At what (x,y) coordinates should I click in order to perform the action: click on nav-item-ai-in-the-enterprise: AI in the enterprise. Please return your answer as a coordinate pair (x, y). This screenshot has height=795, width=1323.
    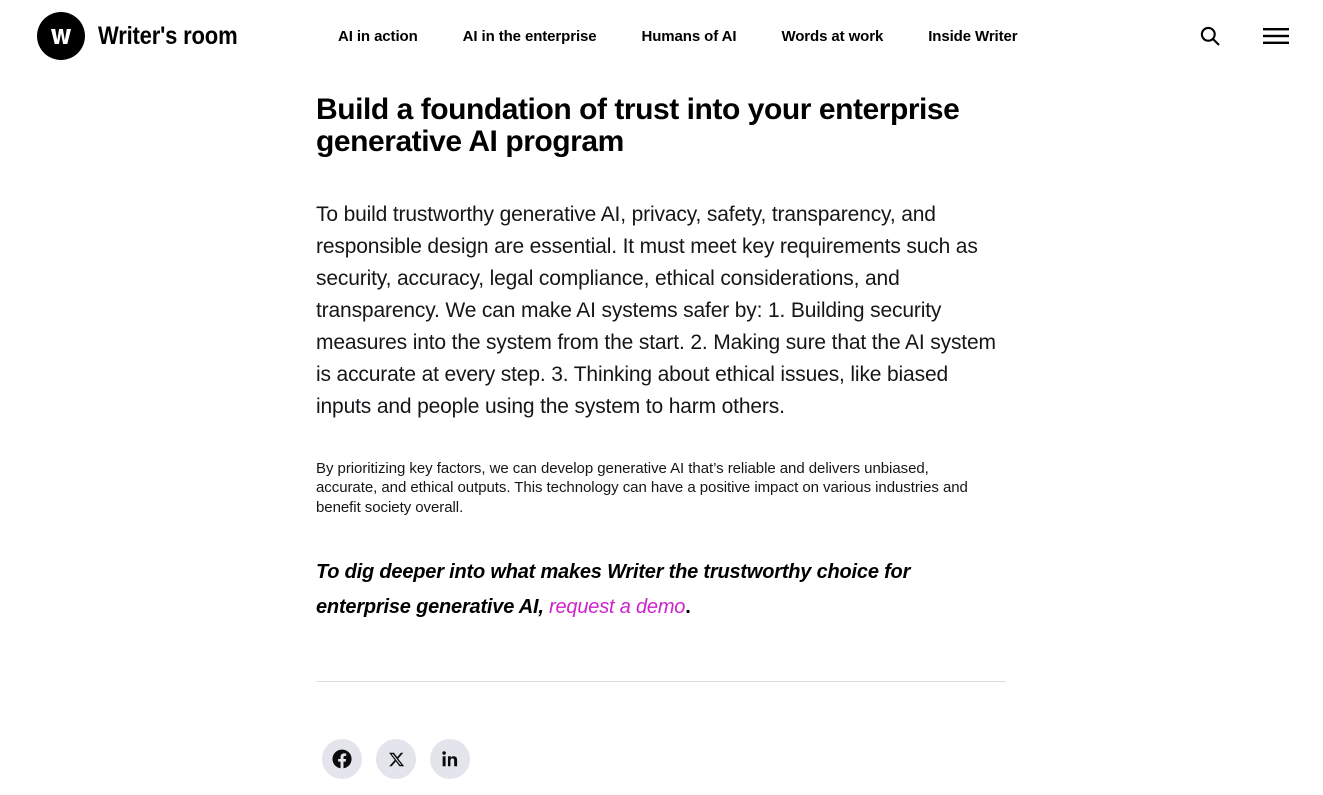
    Looking at the image, I should click on (530, 36).